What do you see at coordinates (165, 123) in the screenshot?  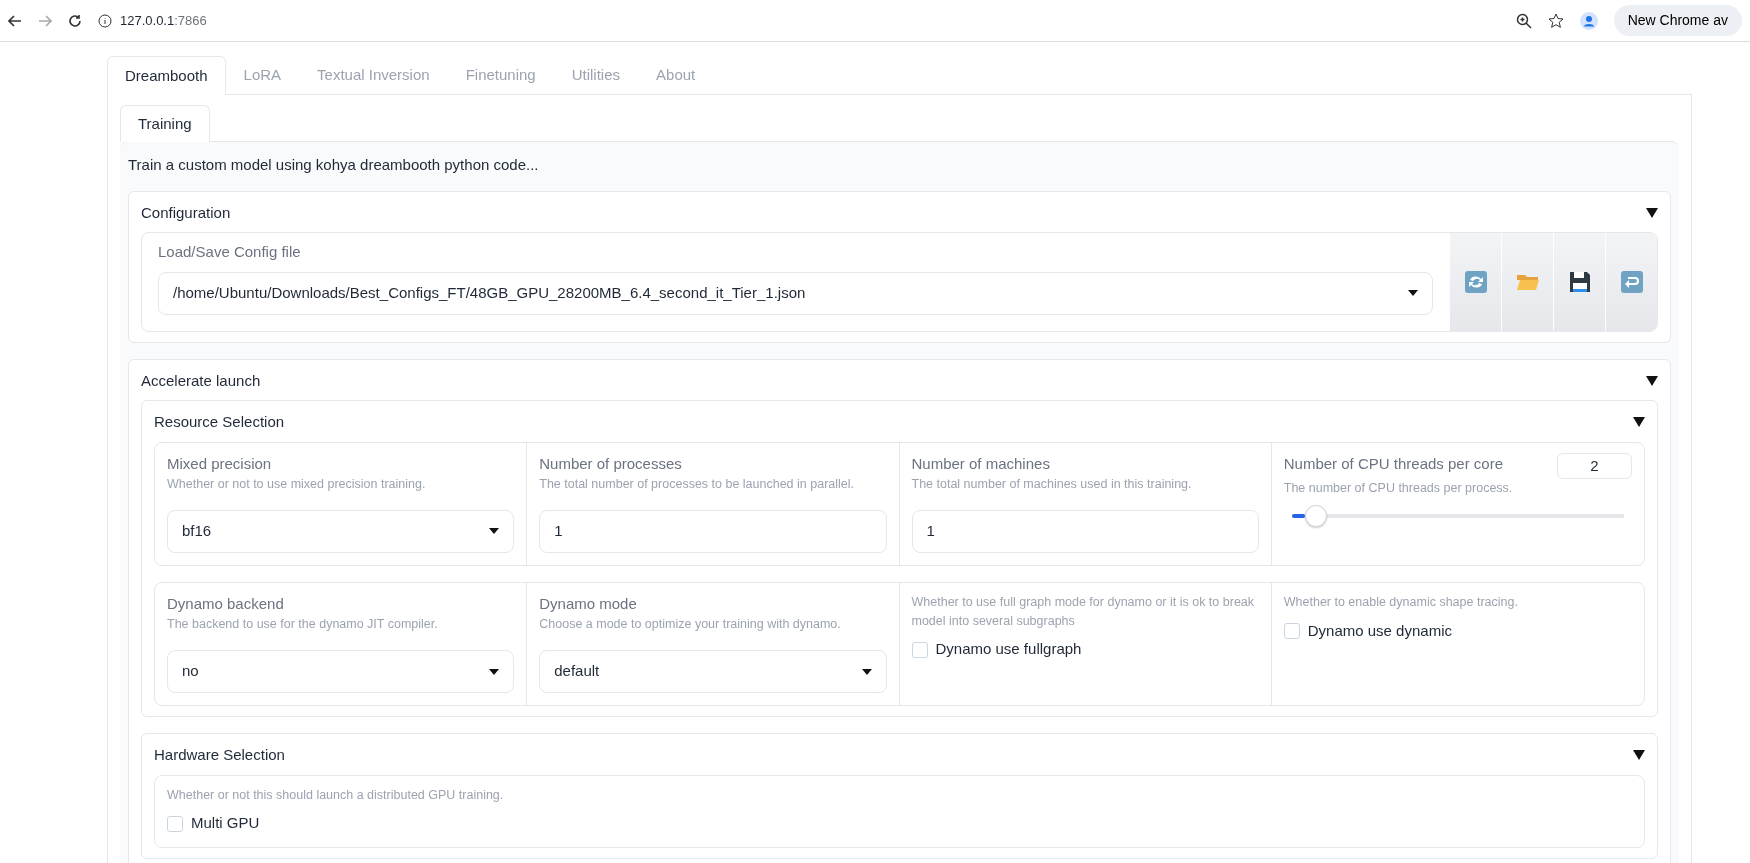 I see `tab: Training` at bounding box center [165, 123].